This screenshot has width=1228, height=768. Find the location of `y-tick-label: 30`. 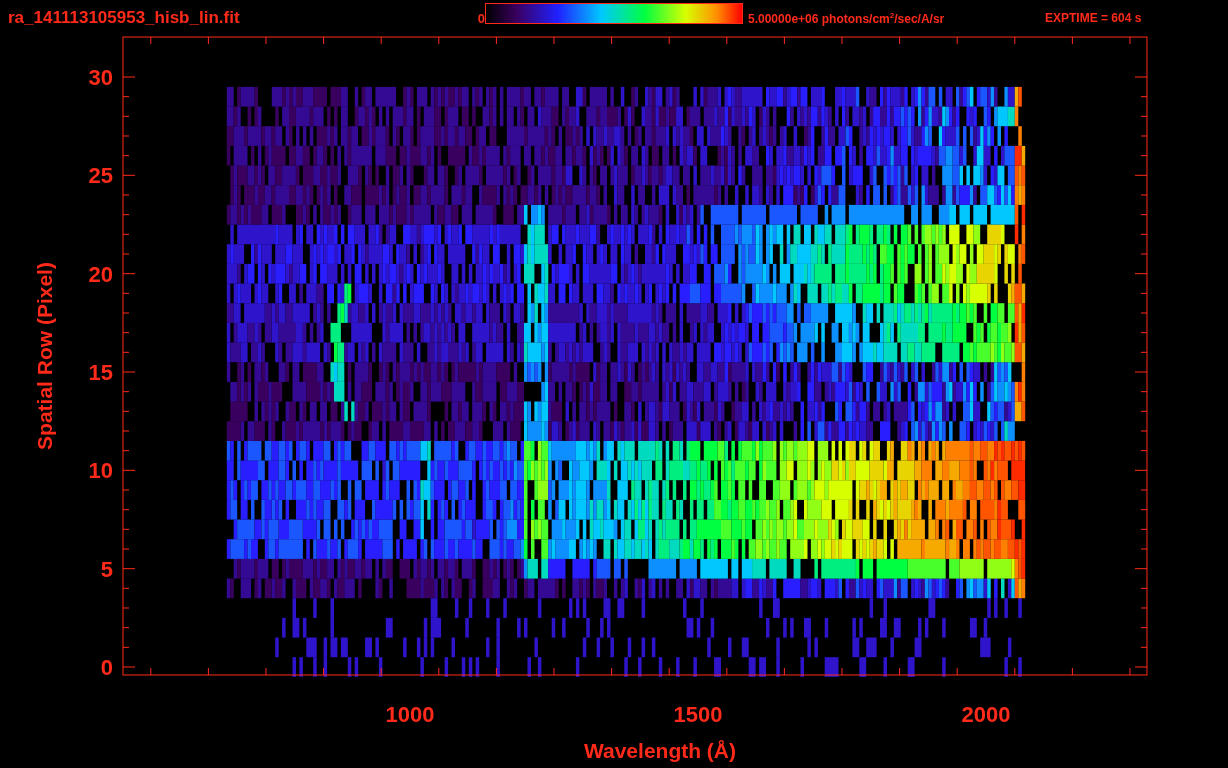

y-tick-label: 30 is located at coordinates (100, 77).